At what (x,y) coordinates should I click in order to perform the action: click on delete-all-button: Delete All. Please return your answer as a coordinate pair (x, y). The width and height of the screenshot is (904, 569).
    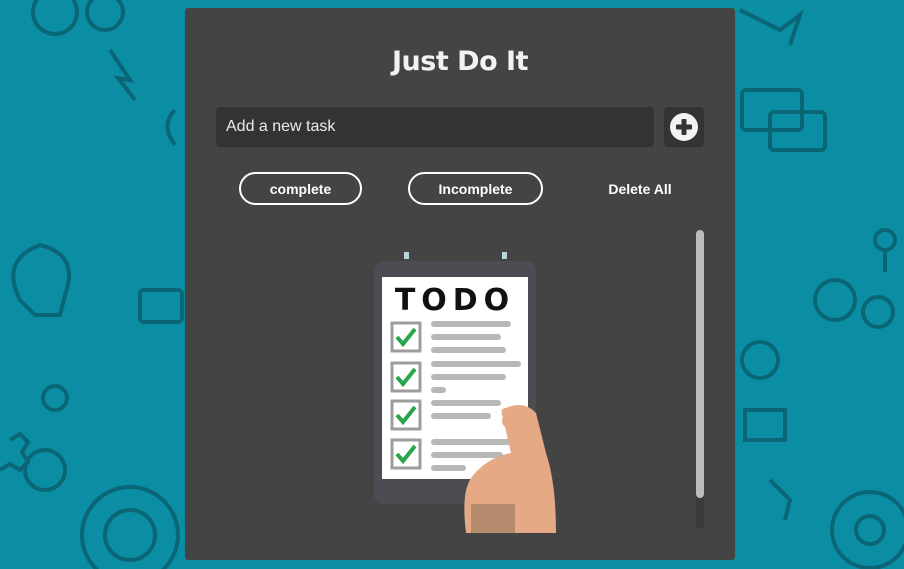
    Looking at the image, I should click on (640, 188).